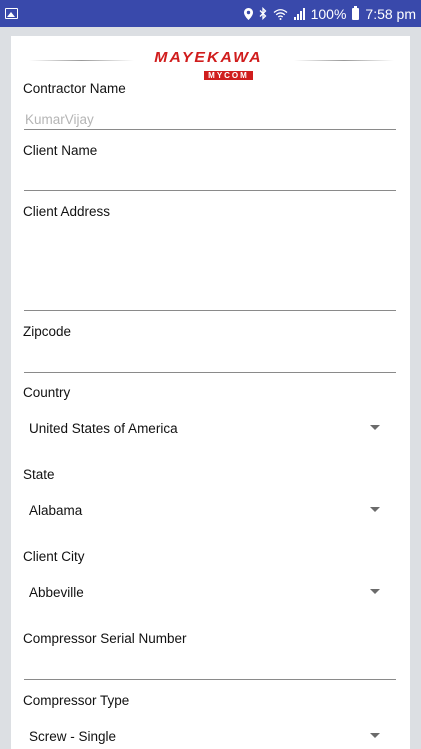 The image size is (421, 749). I want to click on logo-divider-right, so click(344, 60).